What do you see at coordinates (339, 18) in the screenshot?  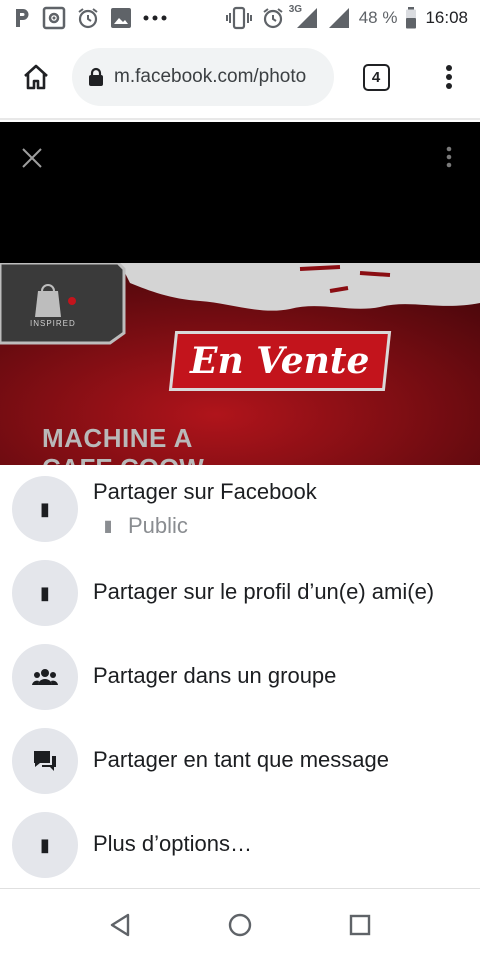 I see `signal-icon` at bounding box center [339, 18].